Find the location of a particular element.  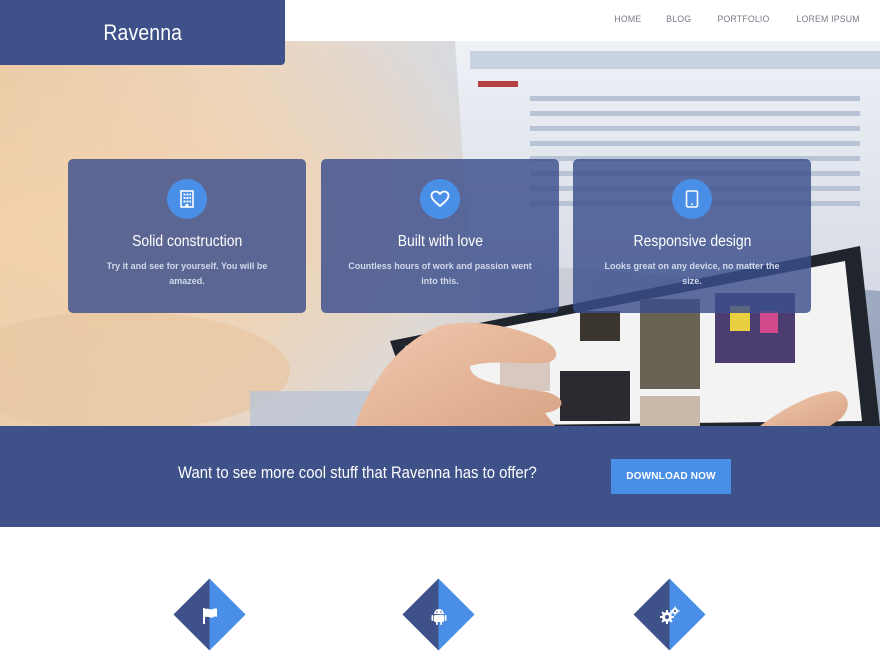

card-title: Responsive design is located at coordinates (692, 241).